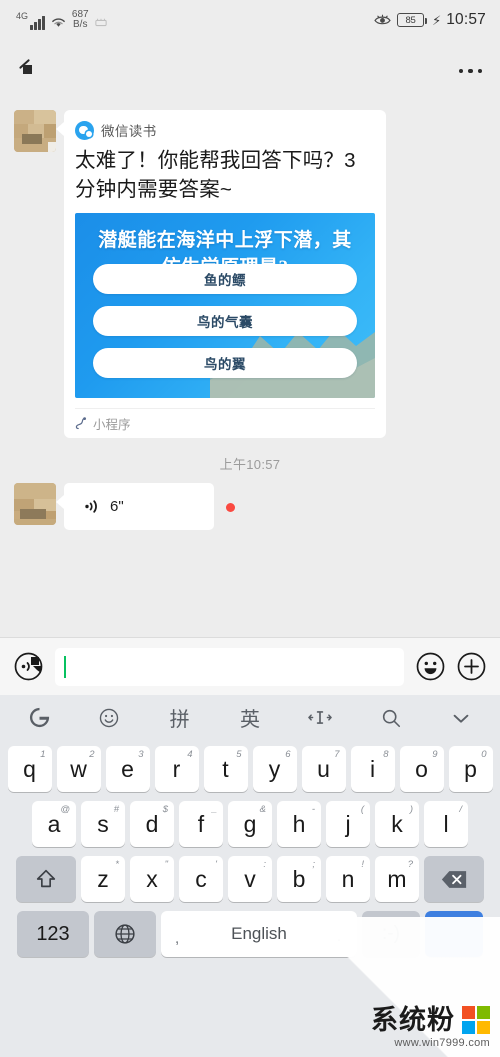 This screenshot has width=500, height=1057. I want to click on key-label: n, so click(348, 878).